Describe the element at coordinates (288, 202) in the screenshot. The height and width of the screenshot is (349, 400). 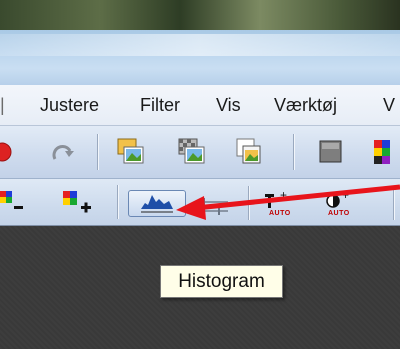
I see `annotation-arrow-icon` at that location.